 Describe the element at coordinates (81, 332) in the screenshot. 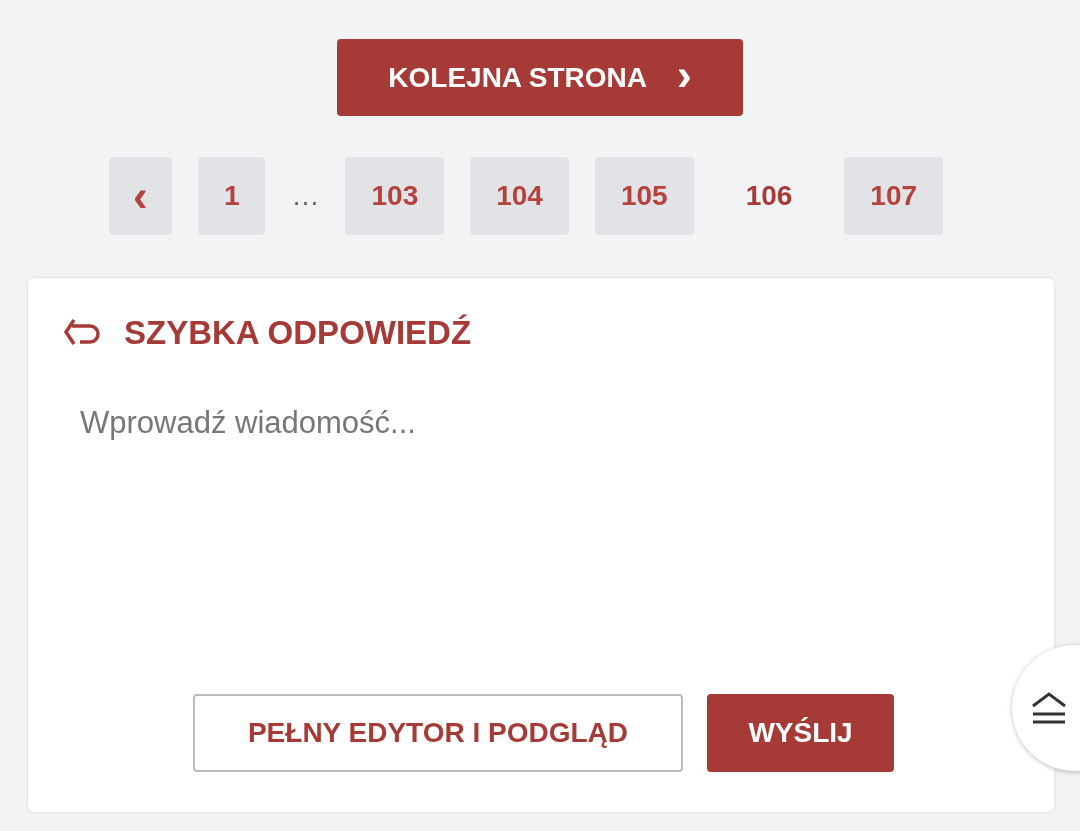

I see `reply-icon` at that location.